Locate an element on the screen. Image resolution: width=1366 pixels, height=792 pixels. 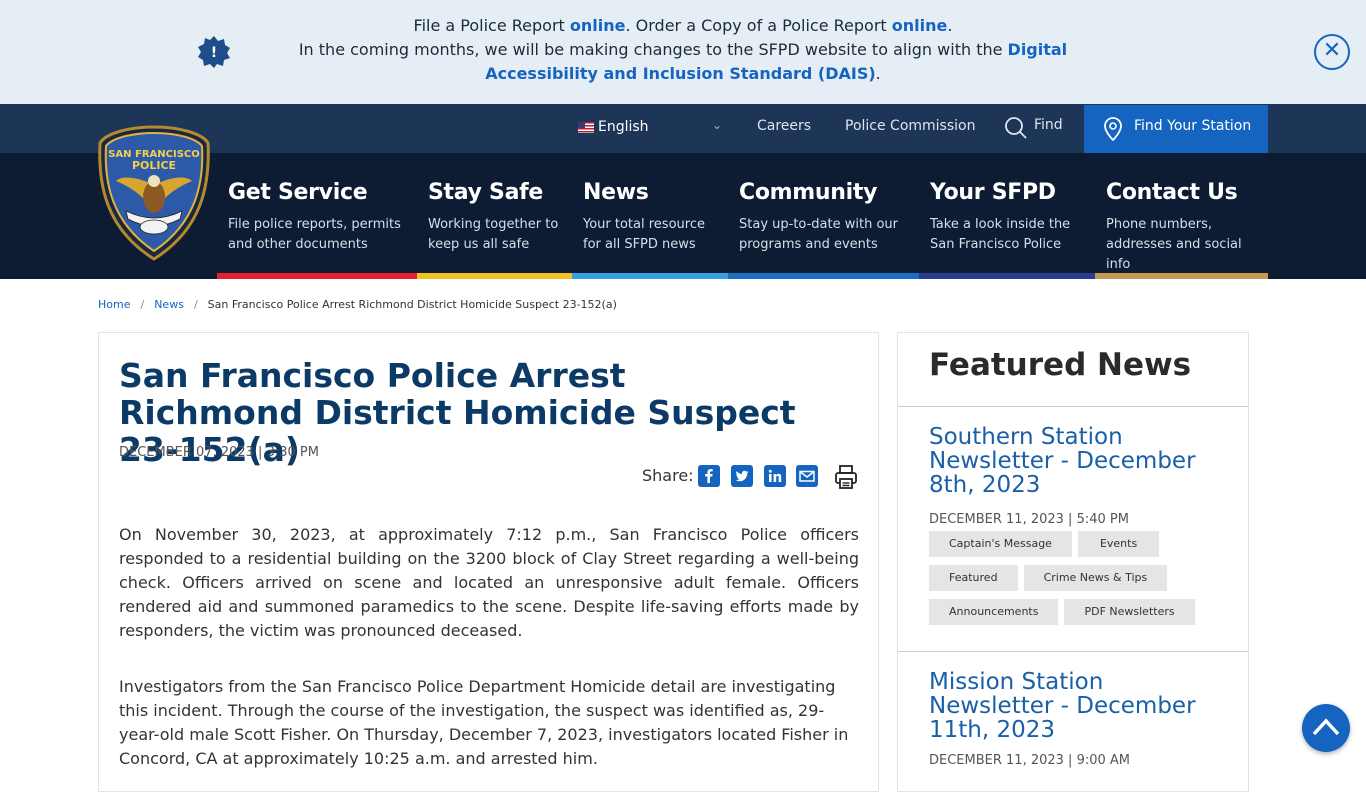
breadcrumb-home: Home is located at coordinates (114, 304).